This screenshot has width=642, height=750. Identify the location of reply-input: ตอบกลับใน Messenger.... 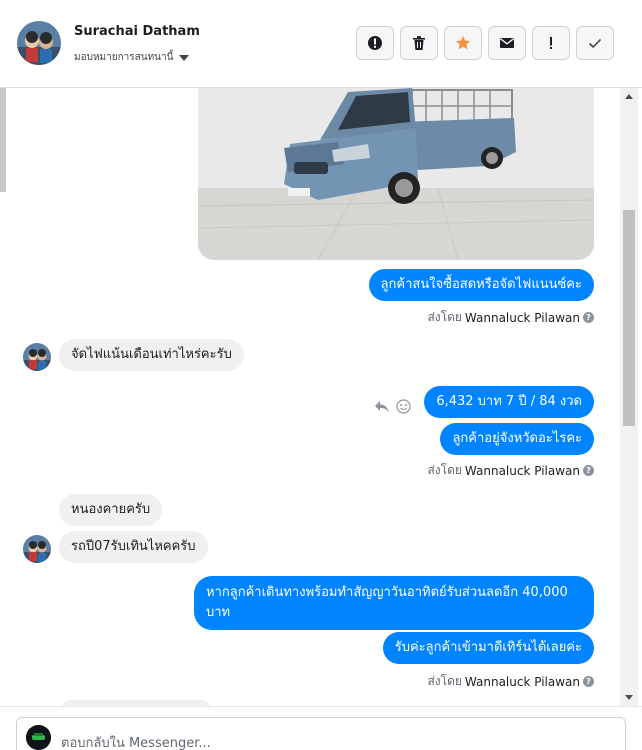
(136, 741).